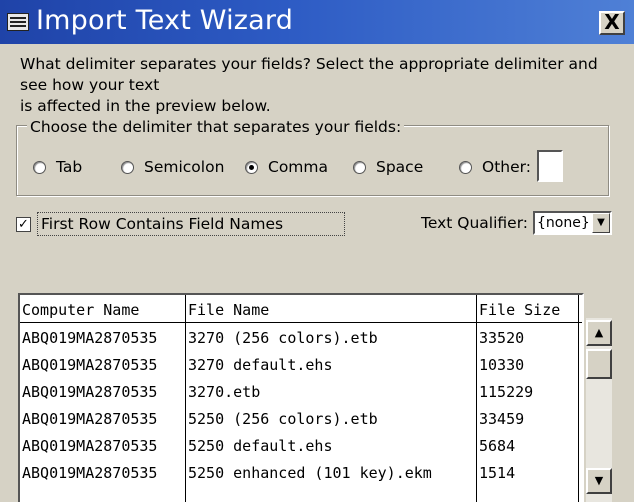  What do you see at coordinates (298, 167) in the screenshot?
I see `radio-comma-label: Comma` at bounding box center [298, 167].